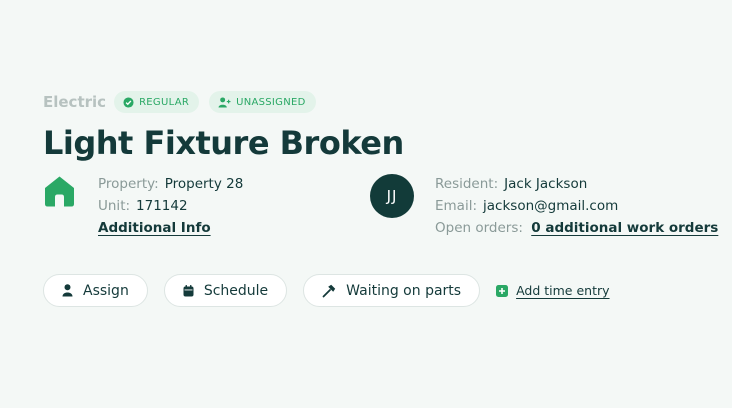  Describe the element at coordinates (224, 102) in the screenshot. I see `user-add-icon` at that location.